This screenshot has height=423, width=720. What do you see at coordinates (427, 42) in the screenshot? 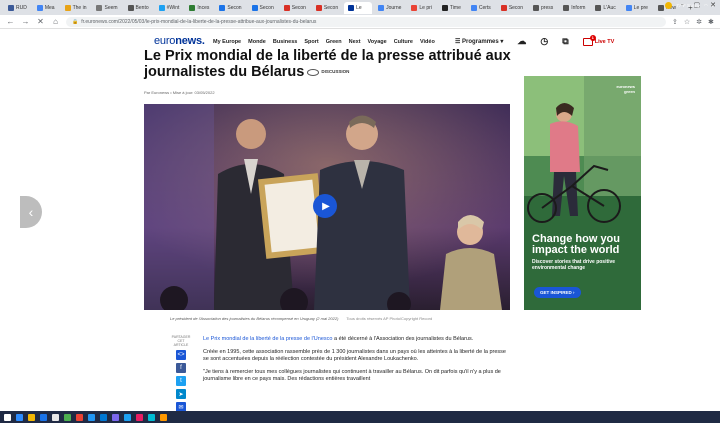
I see `nav-item: Vidéo` at bounding box center [427, 42].